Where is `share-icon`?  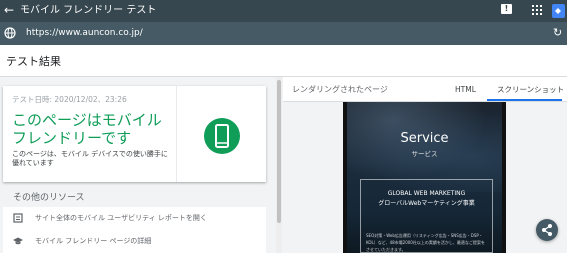
share-icon is located at coordinates (547, 230).